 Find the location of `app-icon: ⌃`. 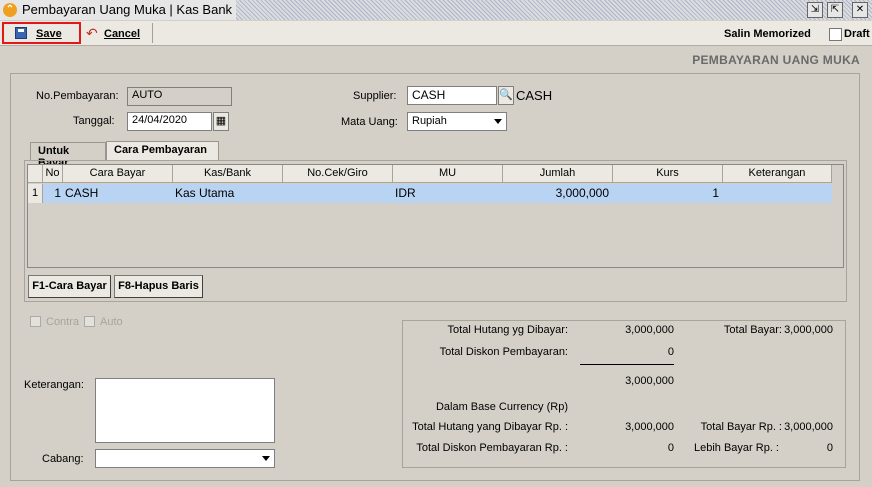

app-icon: ⌃ is located at coordinates (10, 10).